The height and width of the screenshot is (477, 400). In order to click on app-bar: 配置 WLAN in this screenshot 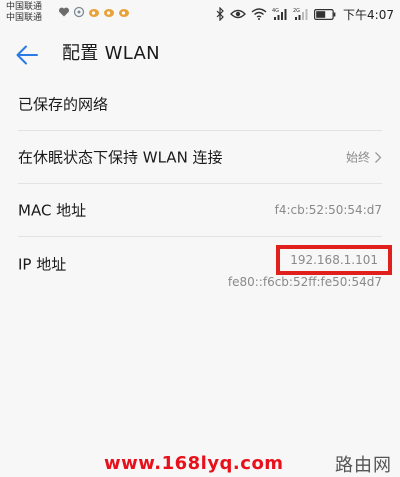, I will do `click(200, 54)`.